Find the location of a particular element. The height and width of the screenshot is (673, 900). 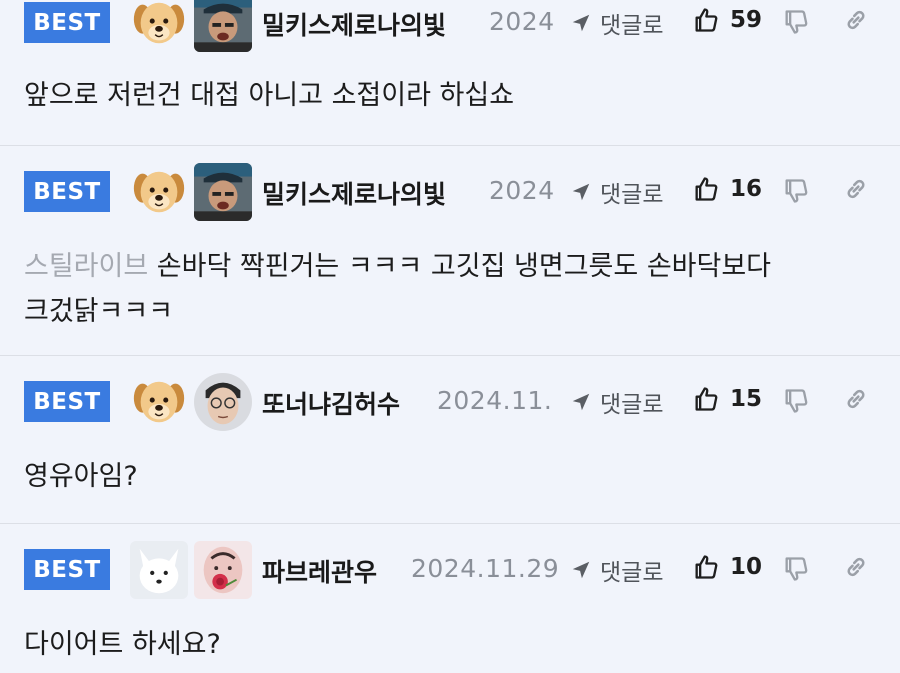

like-count: 59 is located at coordinates (746, 20).